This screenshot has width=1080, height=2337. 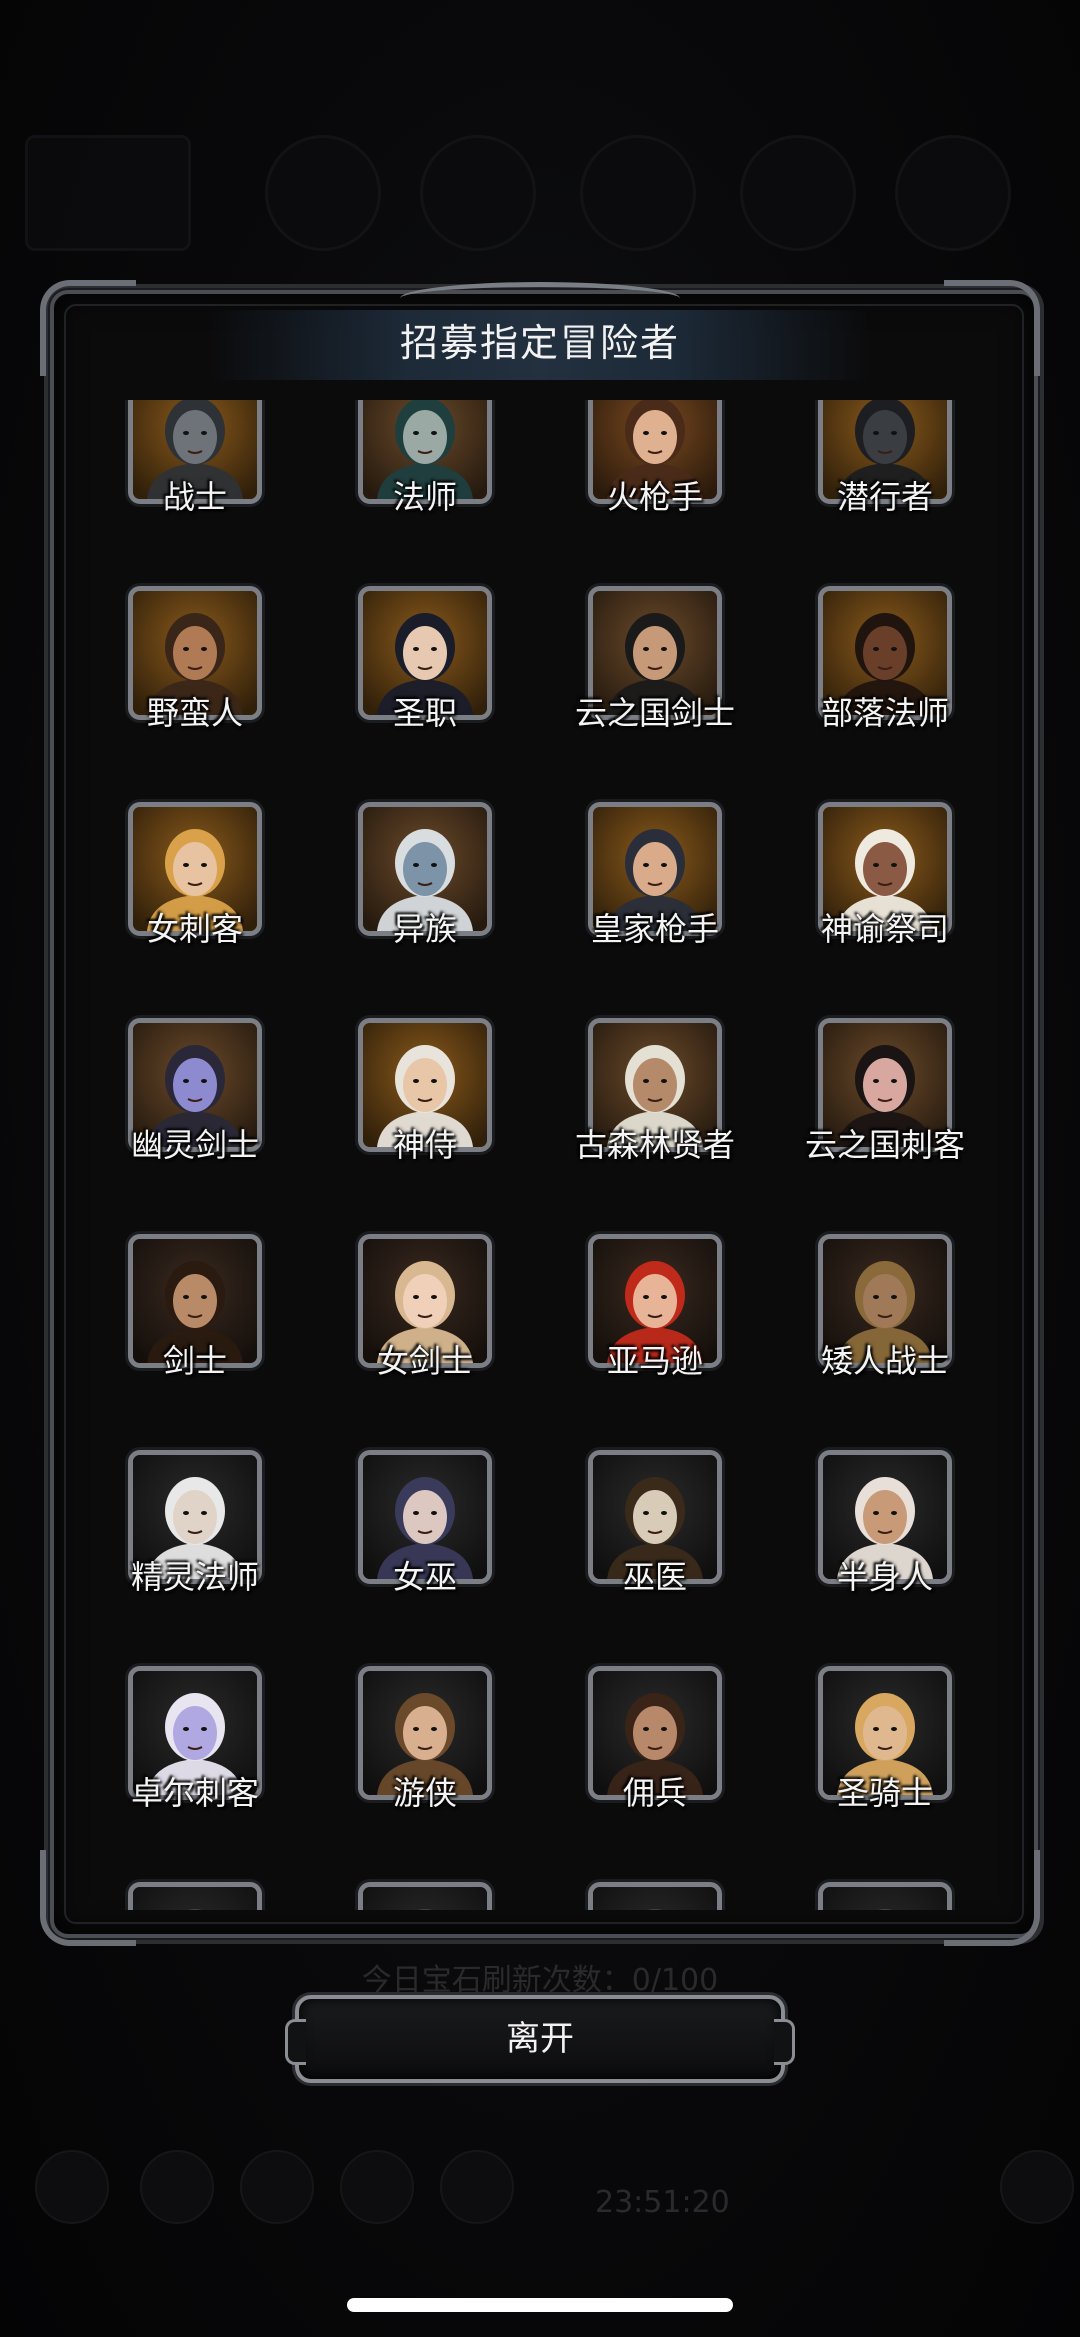 What do you see at coordinates (194, 1361) in the screenshot?
I see `hero-name: 剑士` at bounding box center [194, 1361].